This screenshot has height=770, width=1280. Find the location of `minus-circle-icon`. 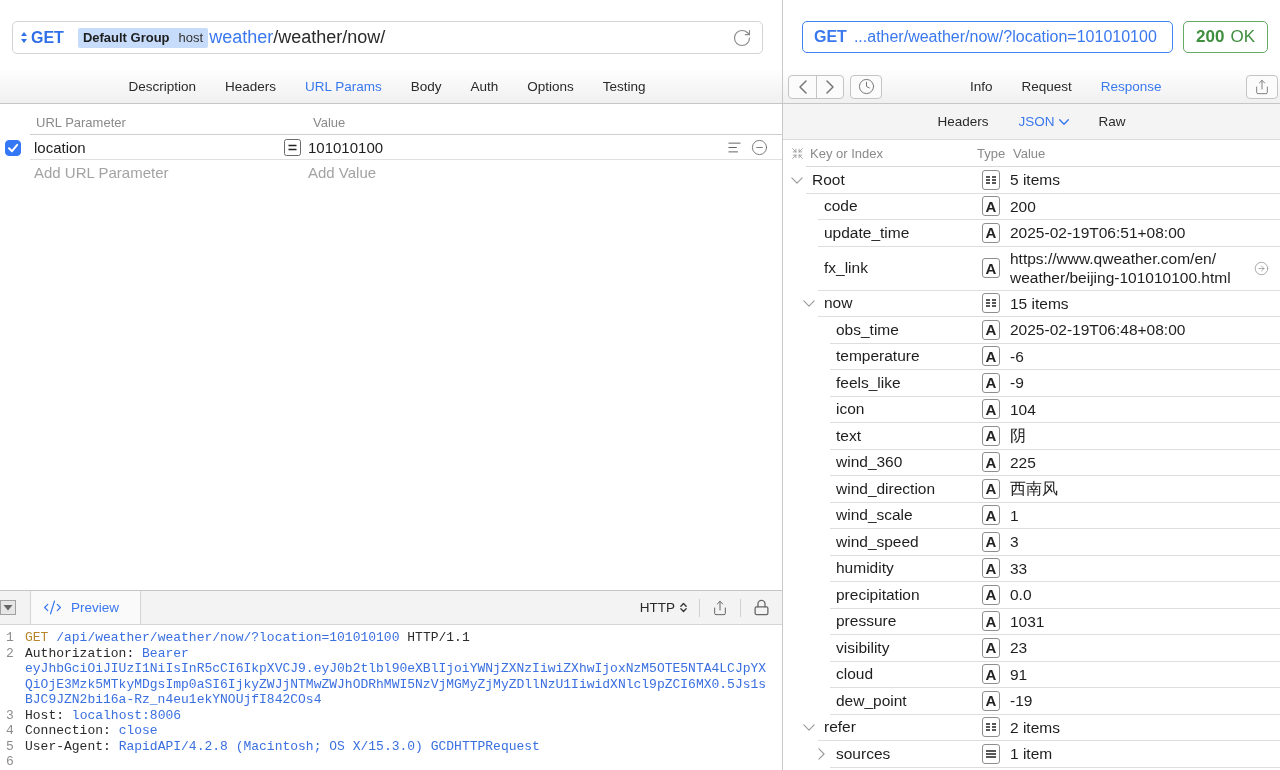

minus-circle-icon is located at coordinates (759, 147).